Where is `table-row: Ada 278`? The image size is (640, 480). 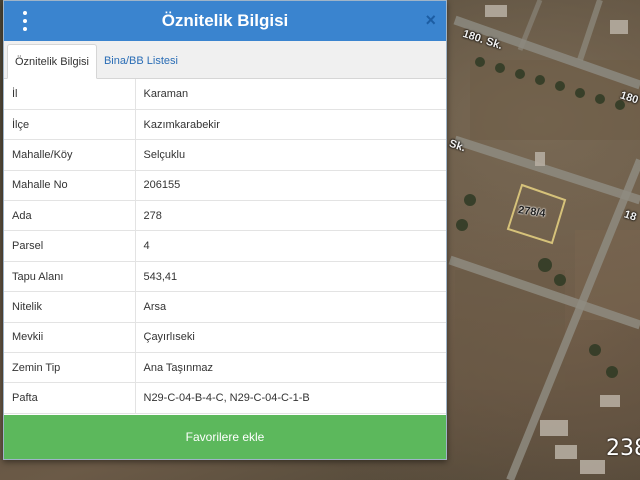
table-row: Ada 278 is located at coordinates (225, 216).